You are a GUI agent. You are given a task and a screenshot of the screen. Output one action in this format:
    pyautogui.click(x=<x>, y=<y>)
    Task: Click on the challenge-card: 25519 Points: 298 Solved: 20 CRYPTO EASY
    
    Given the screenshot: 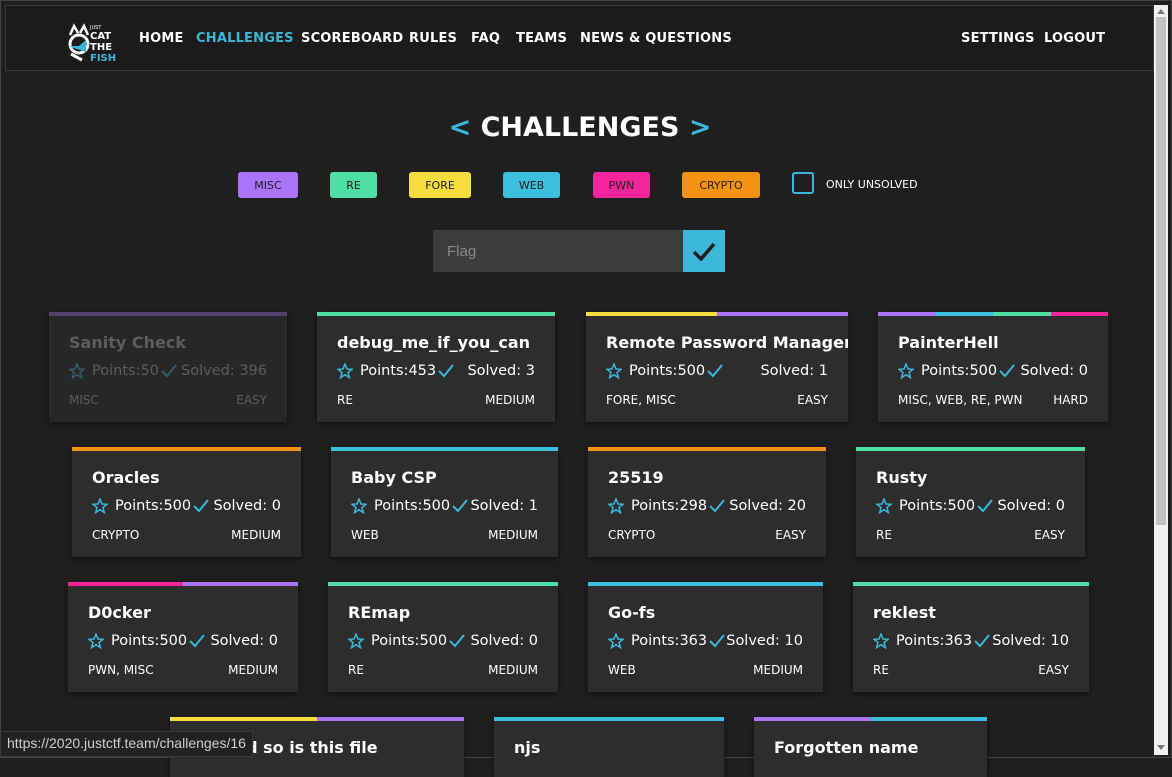 What is the action you would take?
    pyautogui.click(x=707, y=502)
    